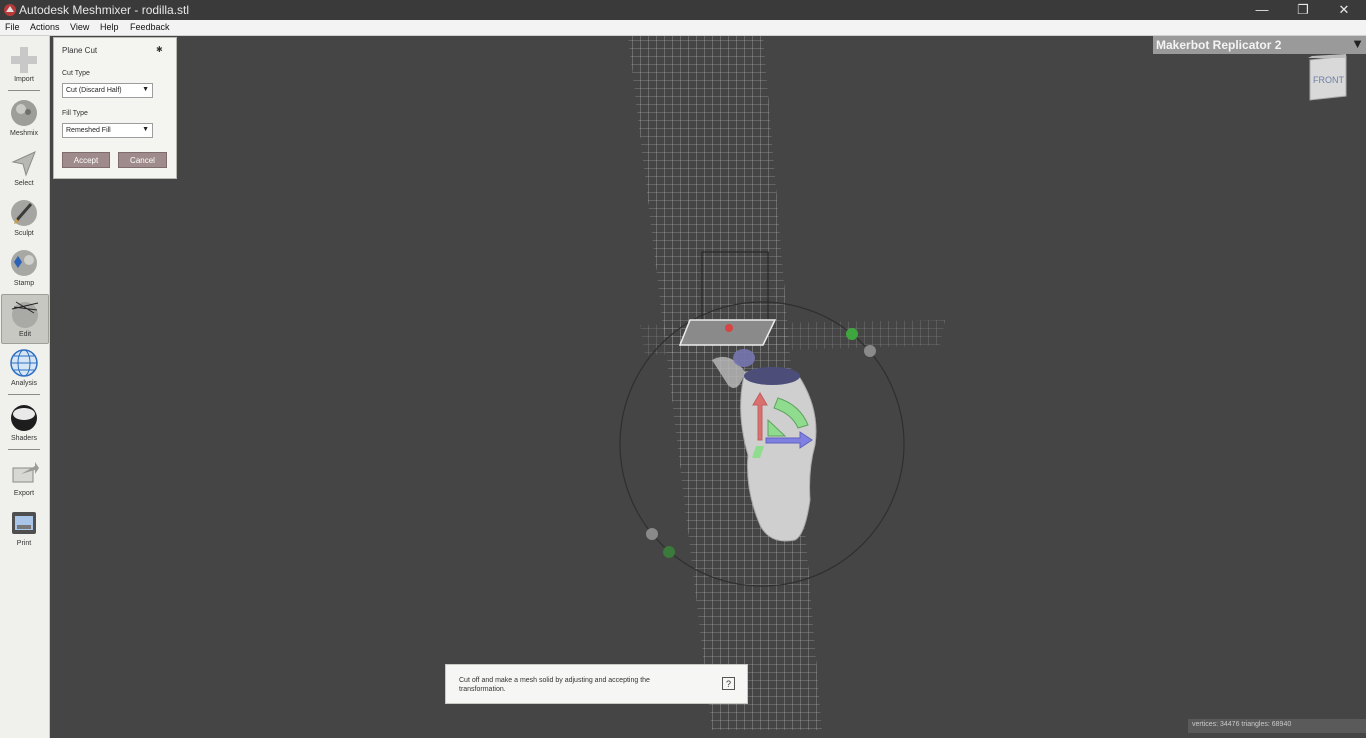 This screenshot has width=1366, height=738. Describe the element at coordinates (75, 113) in the screenshot. I see `fill-type-label: Fill Type` at that location.